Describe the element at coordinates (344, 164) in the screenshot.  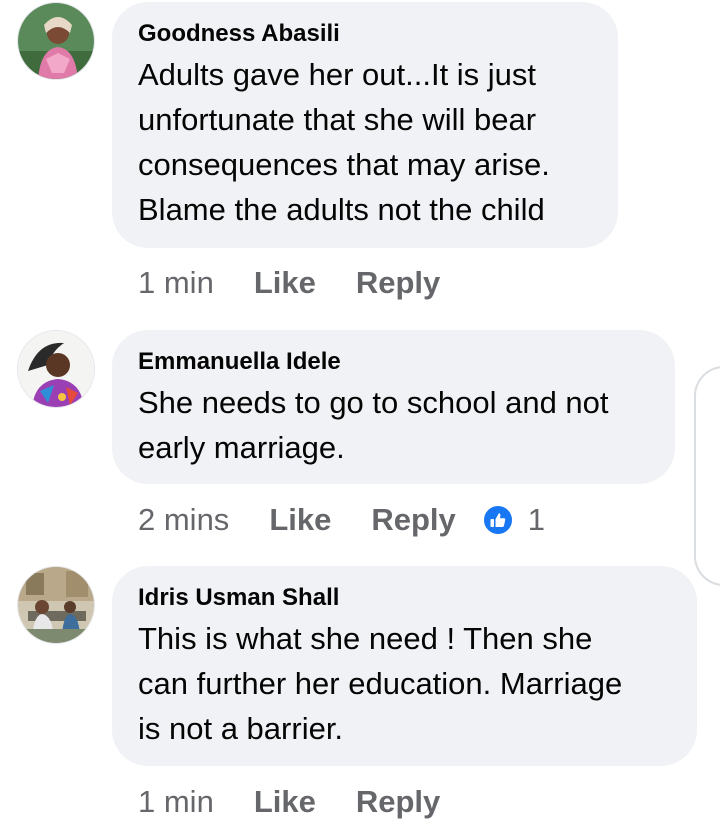
I see `comment-text-line: consequences that may arise.` at that location.